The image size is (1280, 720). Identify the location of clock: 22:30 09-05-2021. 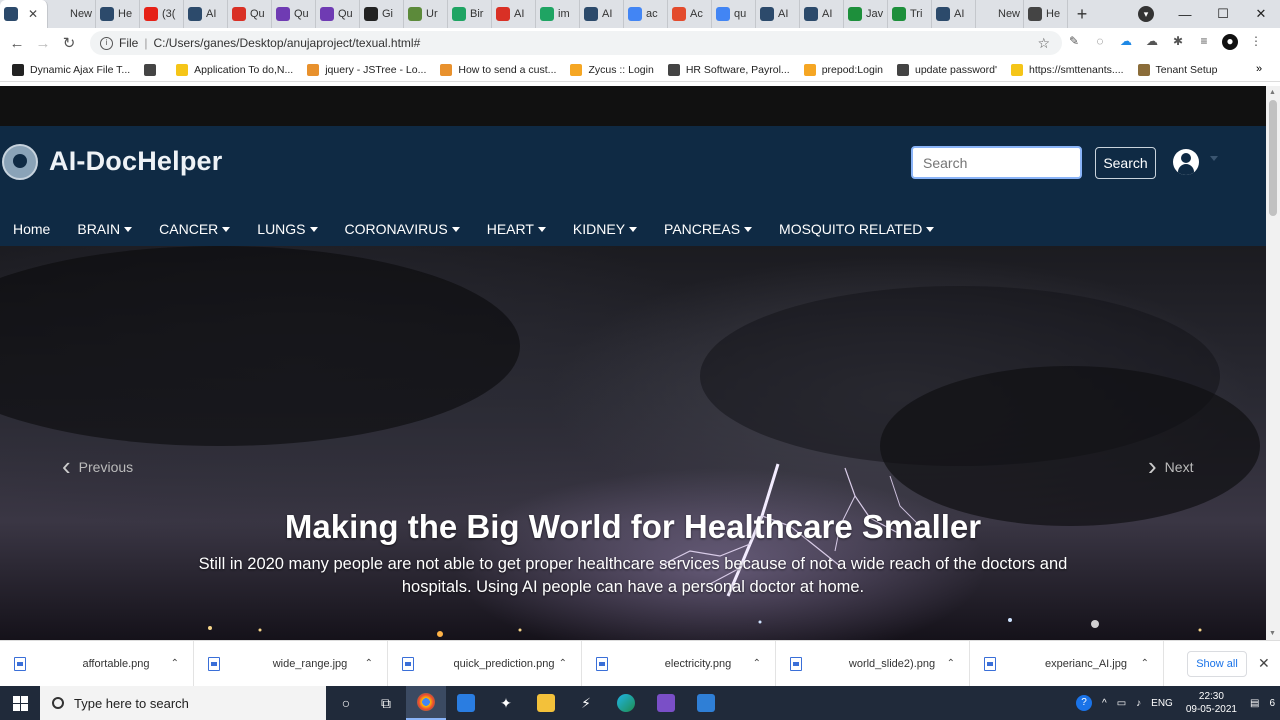
(1211, 703).